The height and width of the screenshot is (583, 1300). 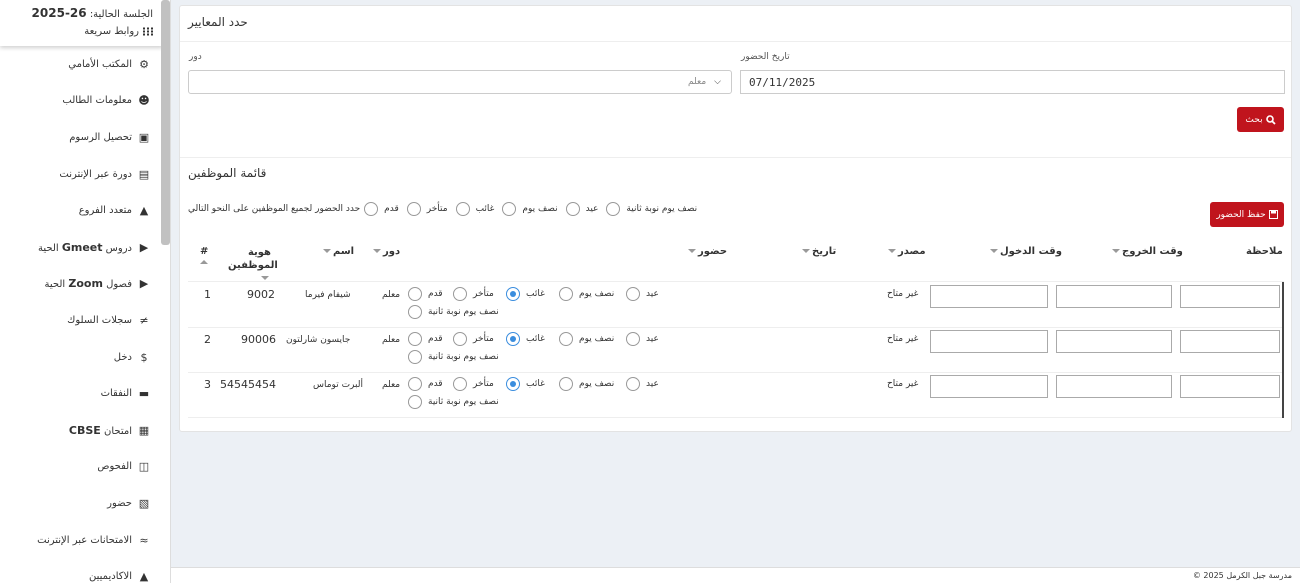 I want to click on bulk-option: عيد, so click(x=582, y=209).